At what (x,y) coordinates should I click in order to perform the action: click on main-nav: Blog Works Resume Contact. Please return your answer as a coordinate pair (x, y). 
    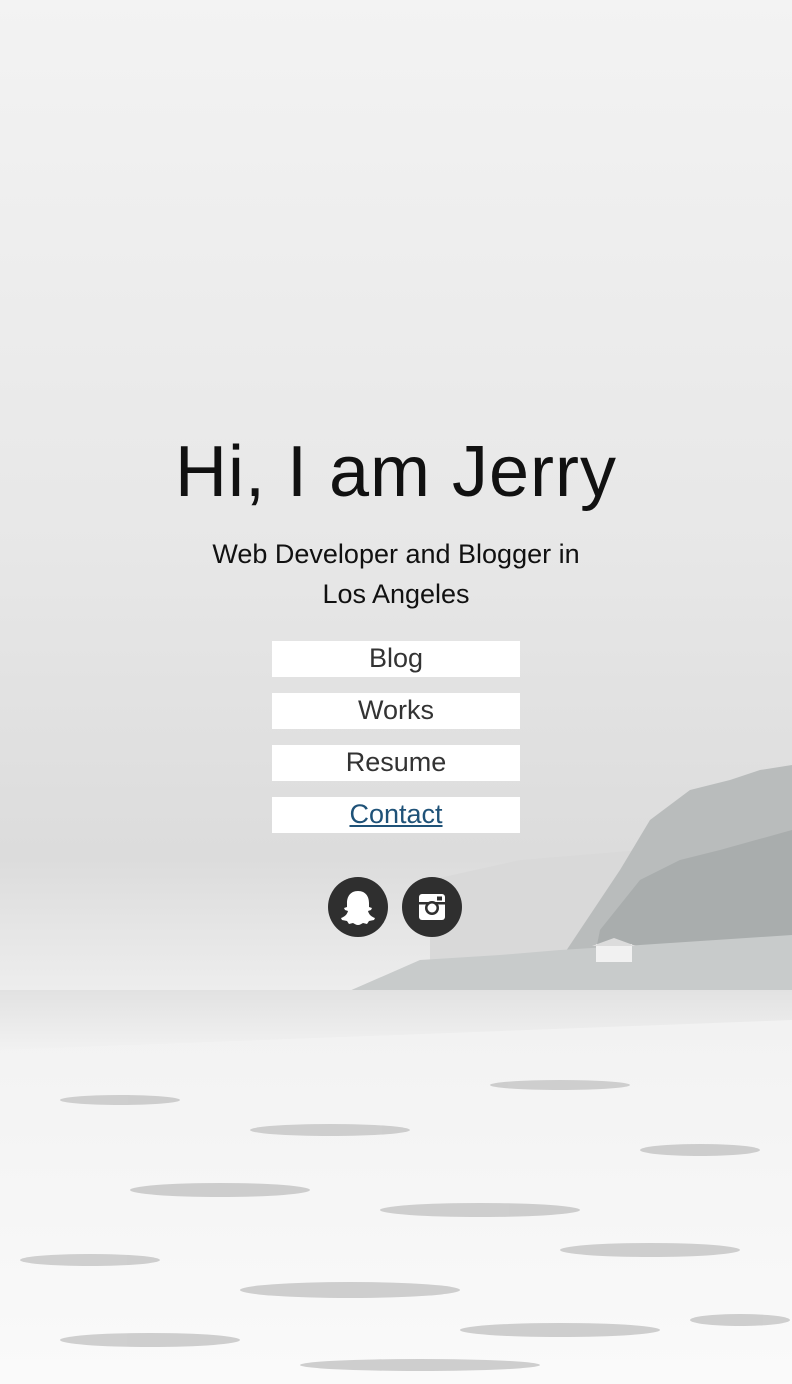
    Looking at the image, I should click on (396, 745).